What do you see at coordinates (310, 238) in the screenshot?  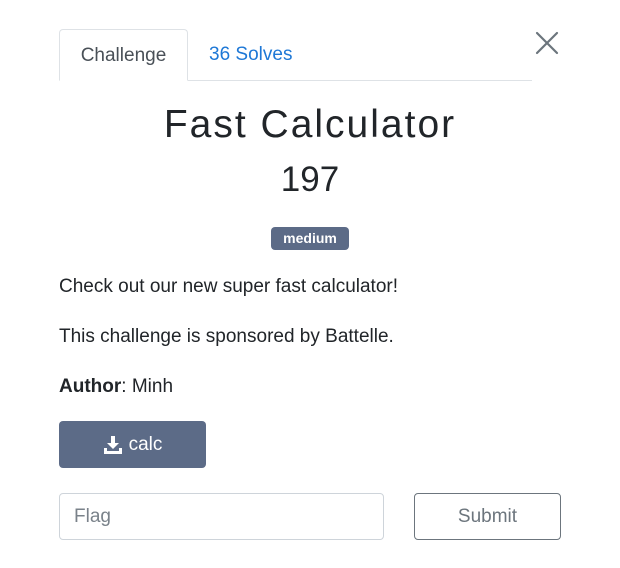 I see `difficulty-badge: medium` at bounding box center [310, 238].